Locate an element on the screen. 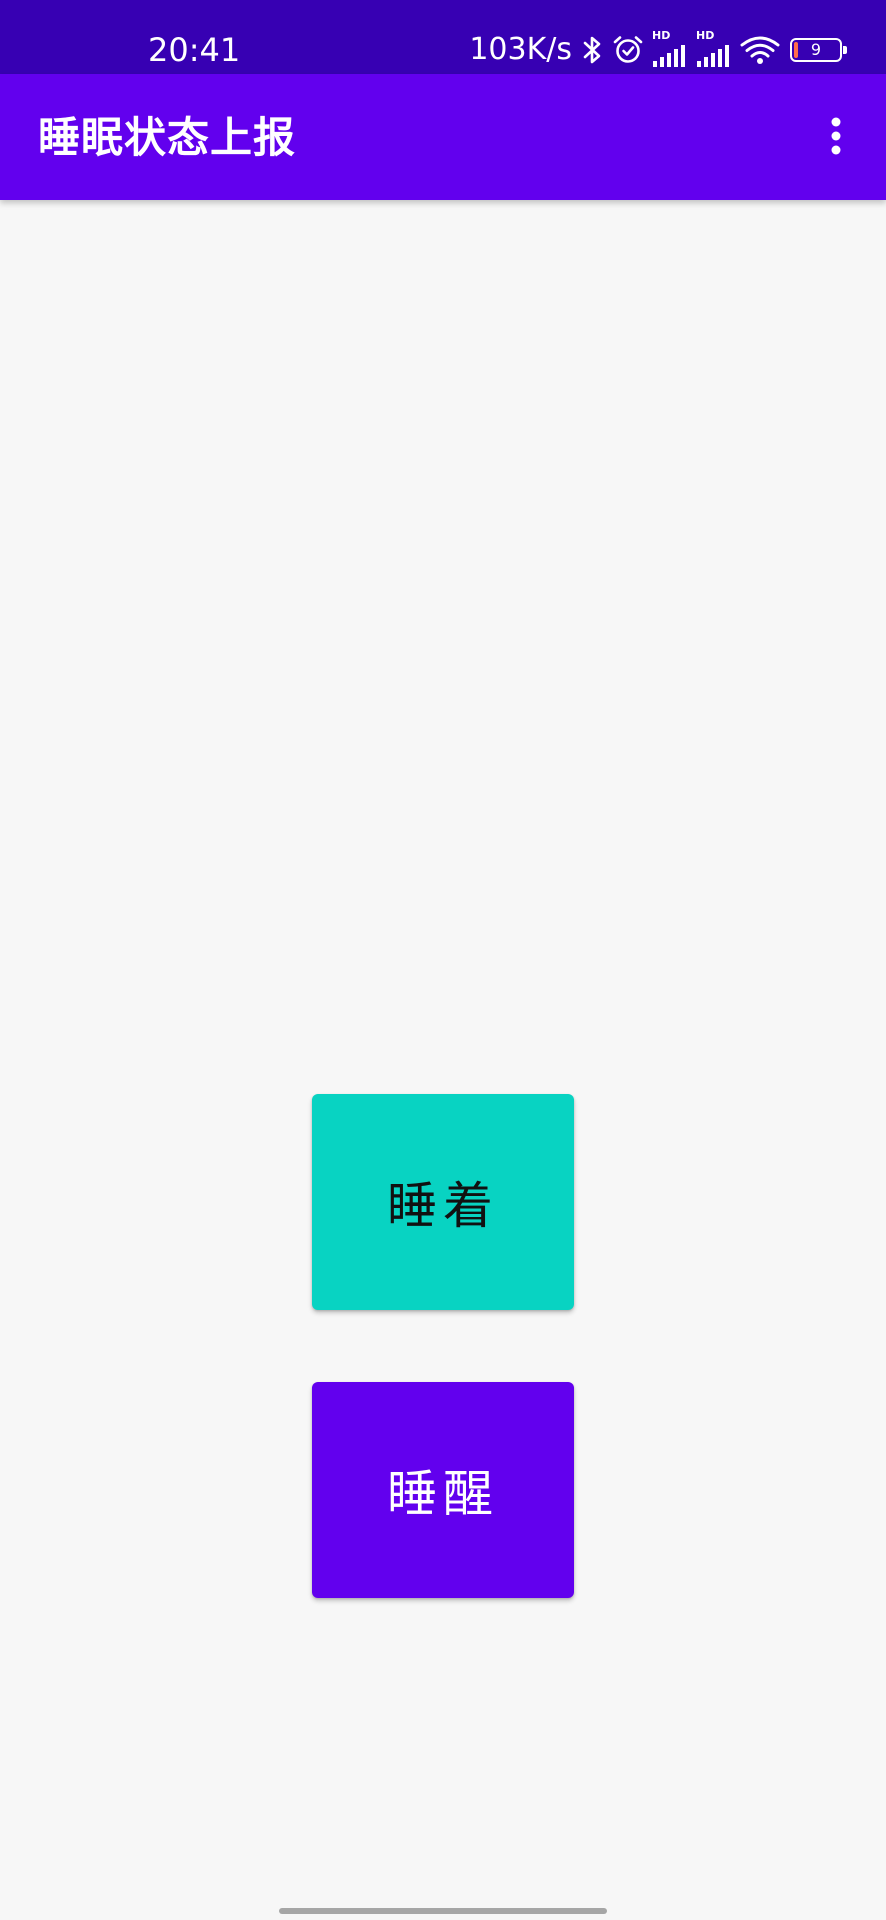  alarm-icon is located at coordinates (628, 50).